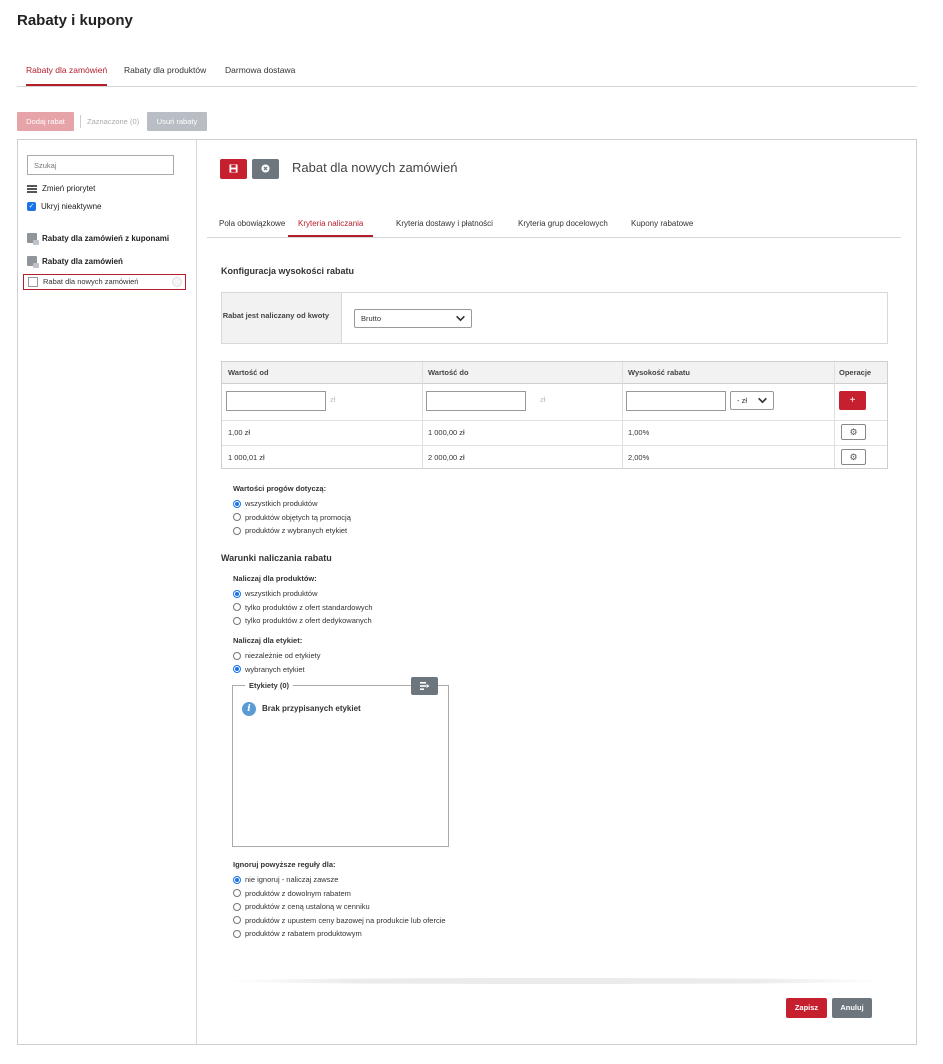  Describe the element at coordinates (269, 685) in the screenshot. I see `labels-box-title: Etykiety (0)` at that location.